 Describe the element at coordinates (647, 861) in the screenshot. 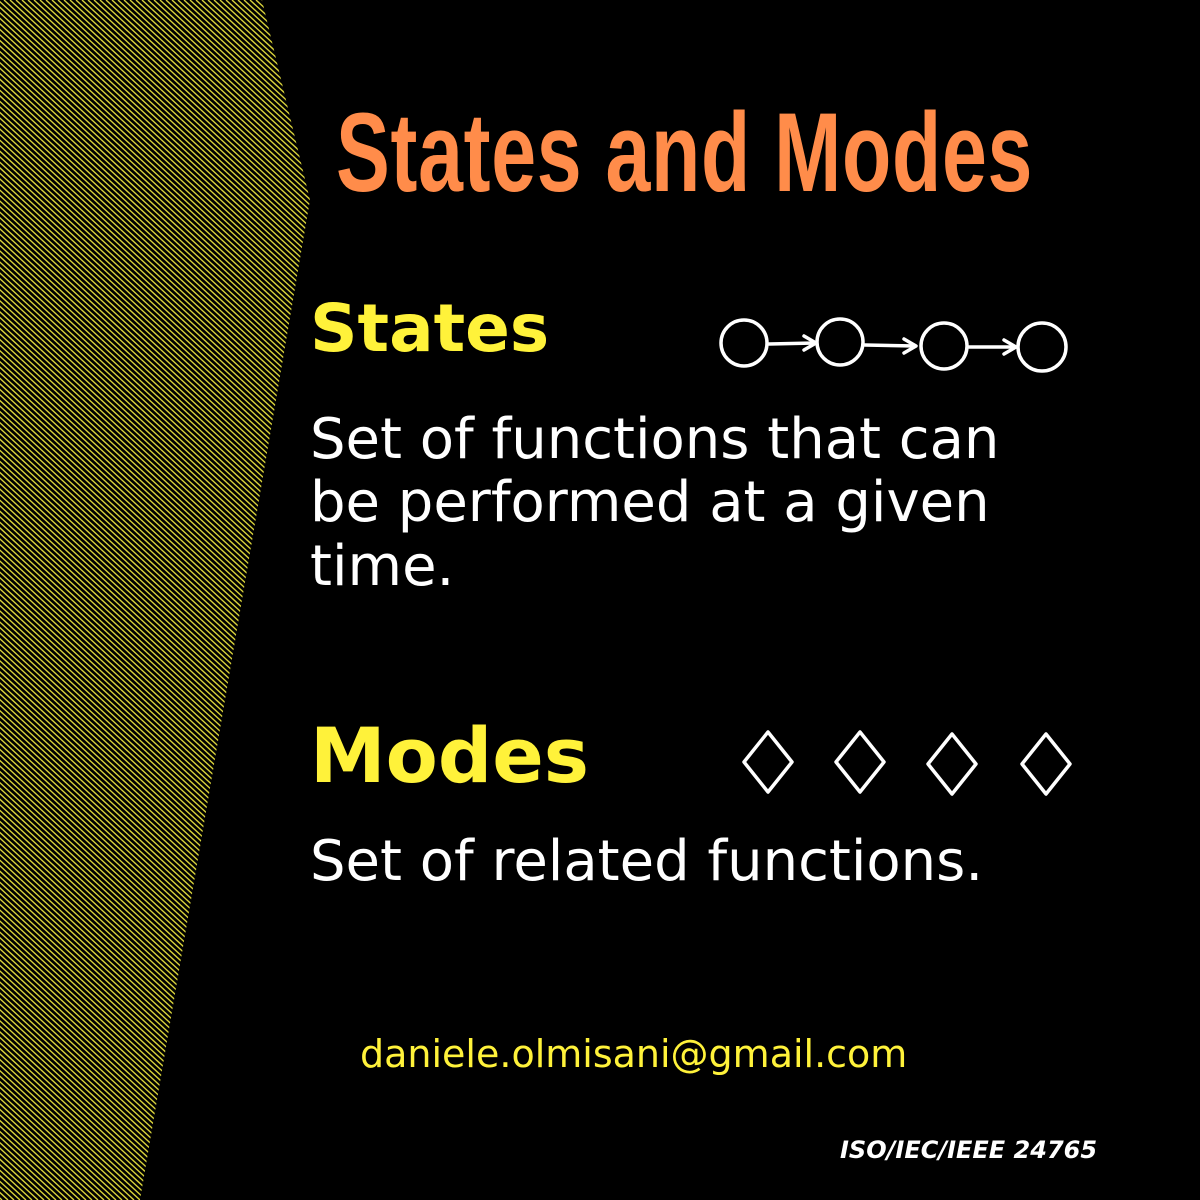

I see `modes-description: Set of related functions.` at that location.